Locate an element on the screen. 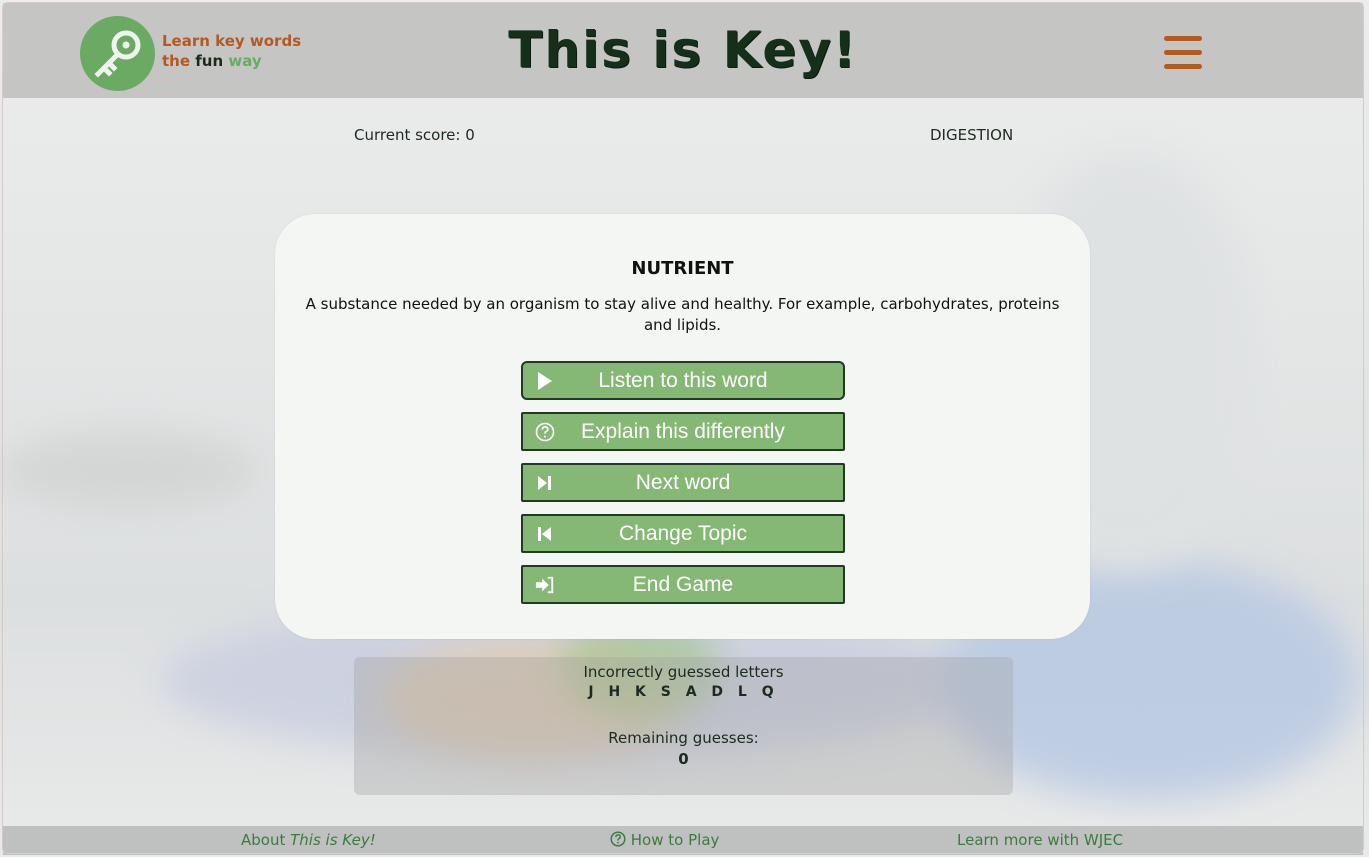  logo-line-2: the fun way is located at coordinates (231, 61).